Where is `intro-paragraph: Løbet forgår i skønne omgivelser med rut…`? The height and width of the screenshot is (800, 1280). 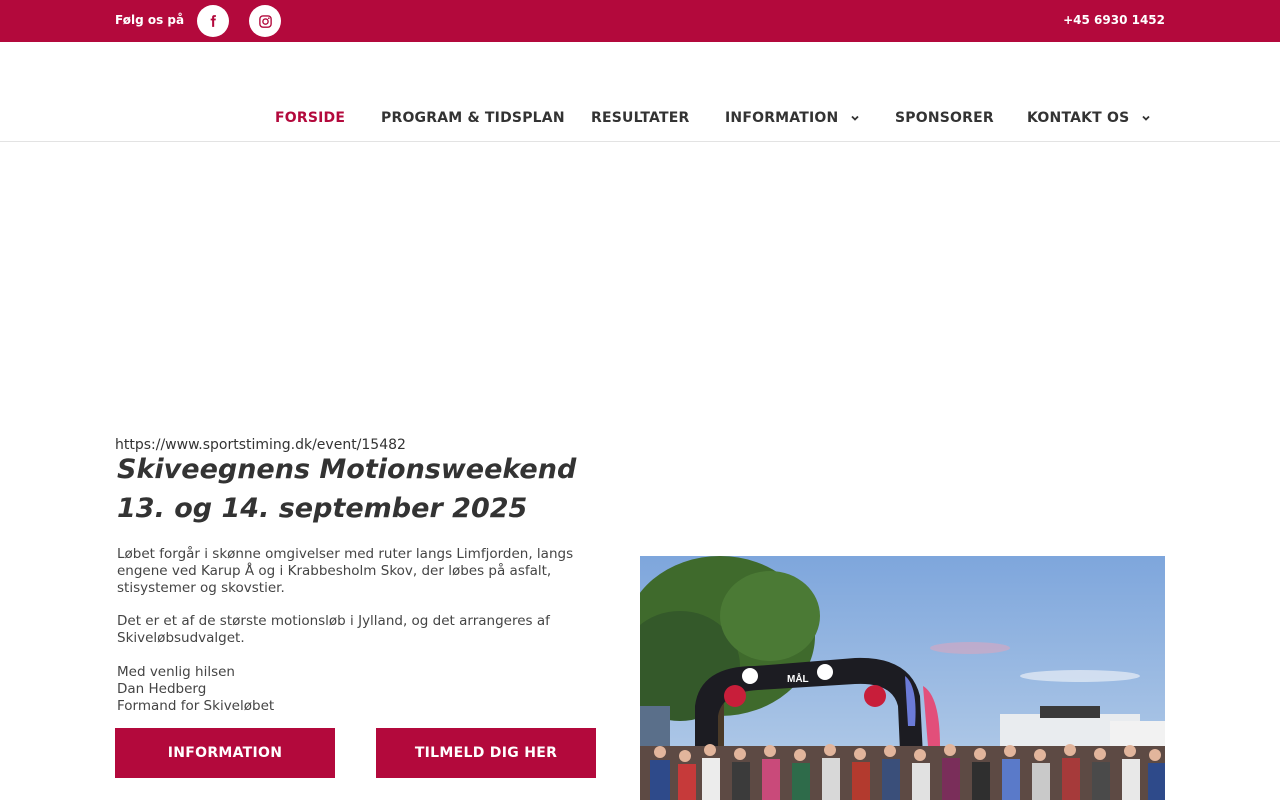 intro-paragraph: Løbet forgår i skønne omgivelser med rut… is located at coordinates (345, 571).